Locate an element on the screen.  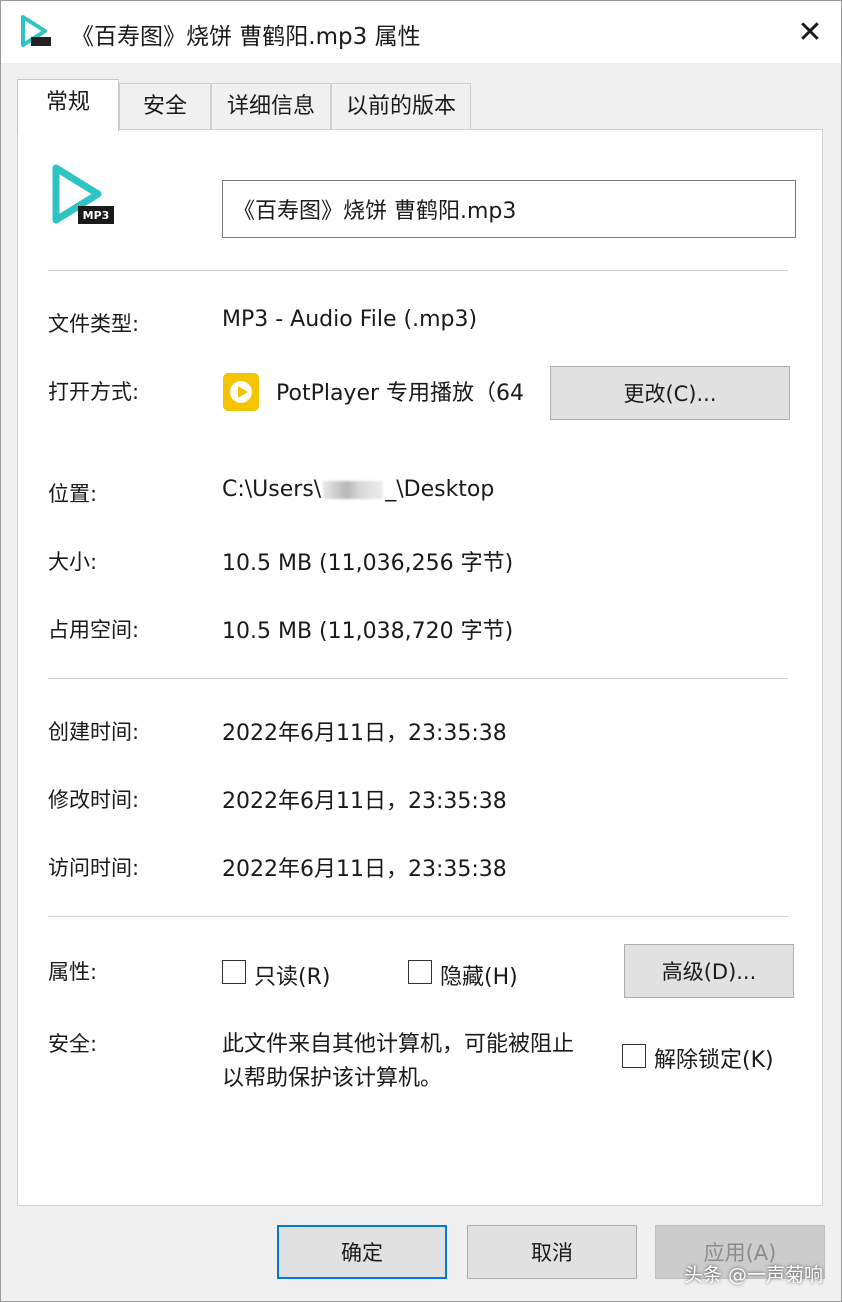
location-prefix: C:\Users\ is located at coordinates (272, 489).